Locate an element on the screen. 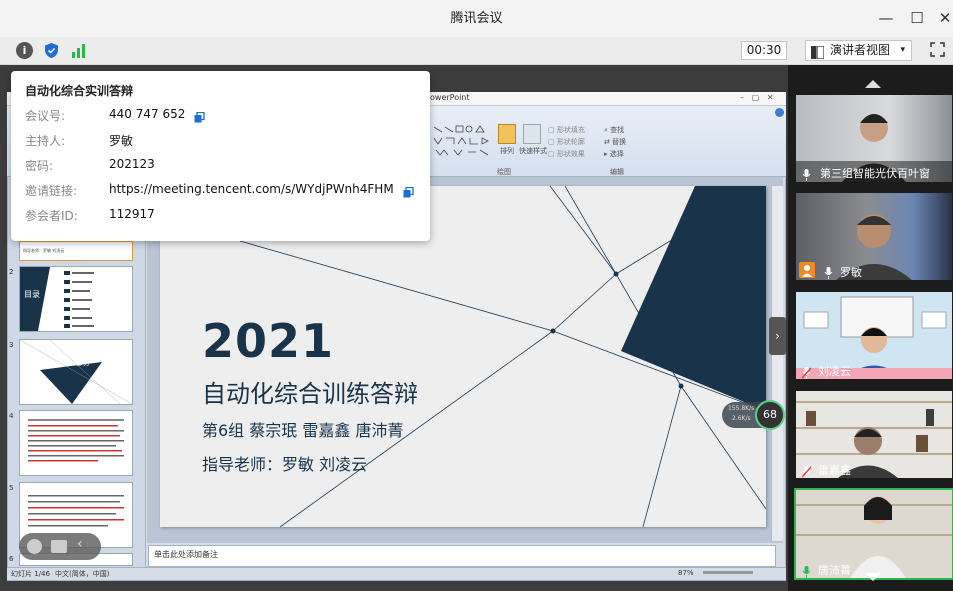 This screenshot has height=591, width=953. slide-counter: 幻灯片 1/46 is located at coordinates (30, 574).